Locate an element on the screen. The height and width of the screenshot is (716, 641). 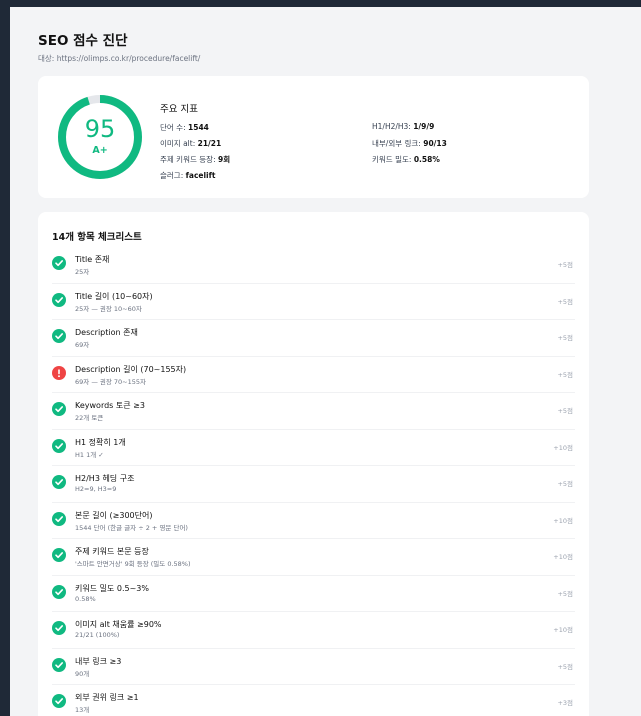
checklist-item: 외부 권위 링크 ≥1 13개 +3점 is located at coordinates (313, 700).